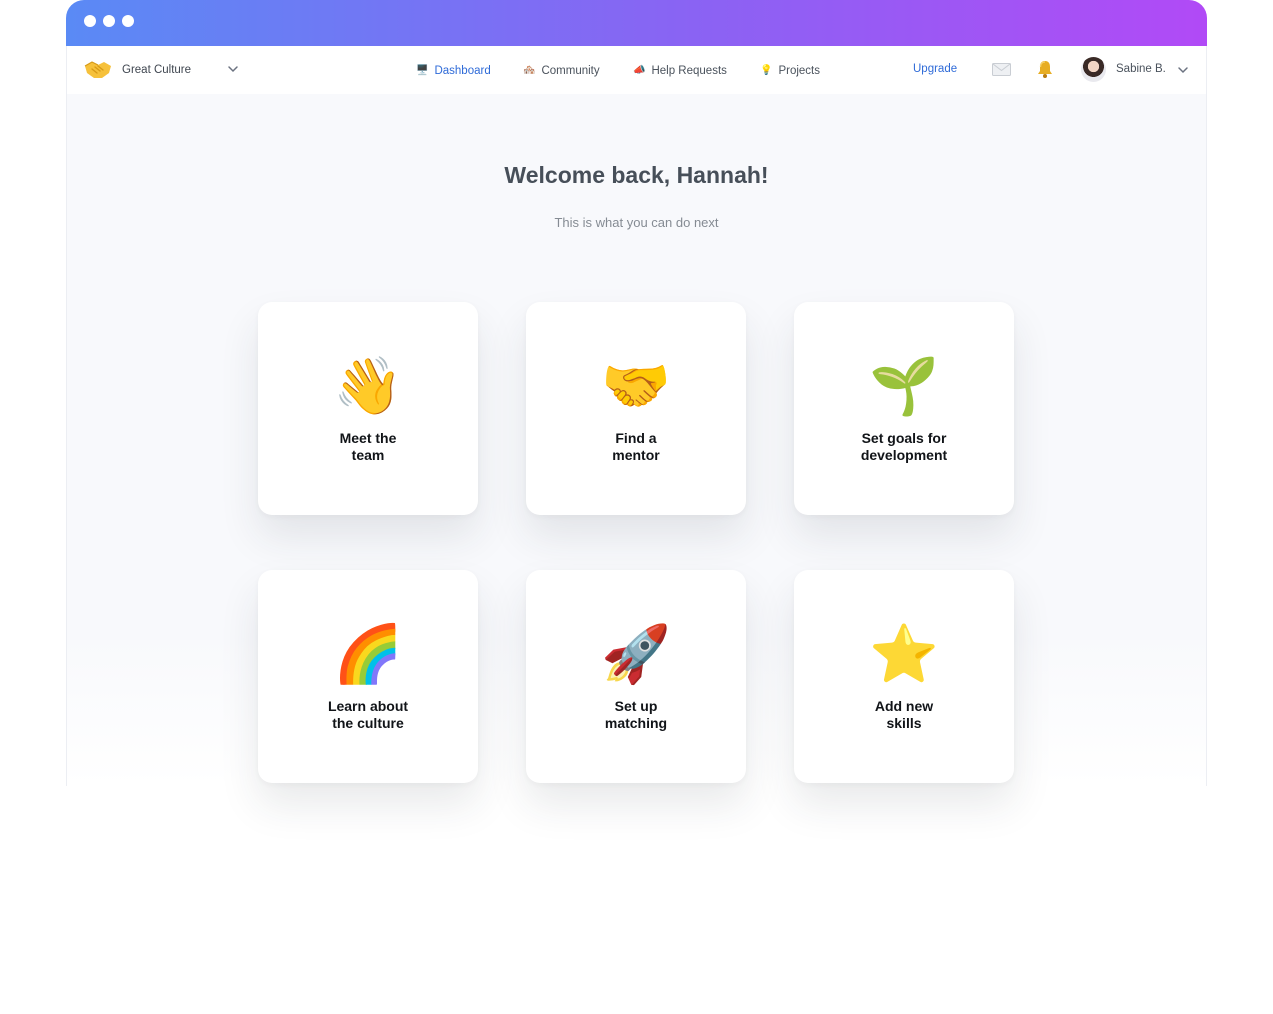  I want to click on nav-community: 🏘️ Community, so click(561, 71).